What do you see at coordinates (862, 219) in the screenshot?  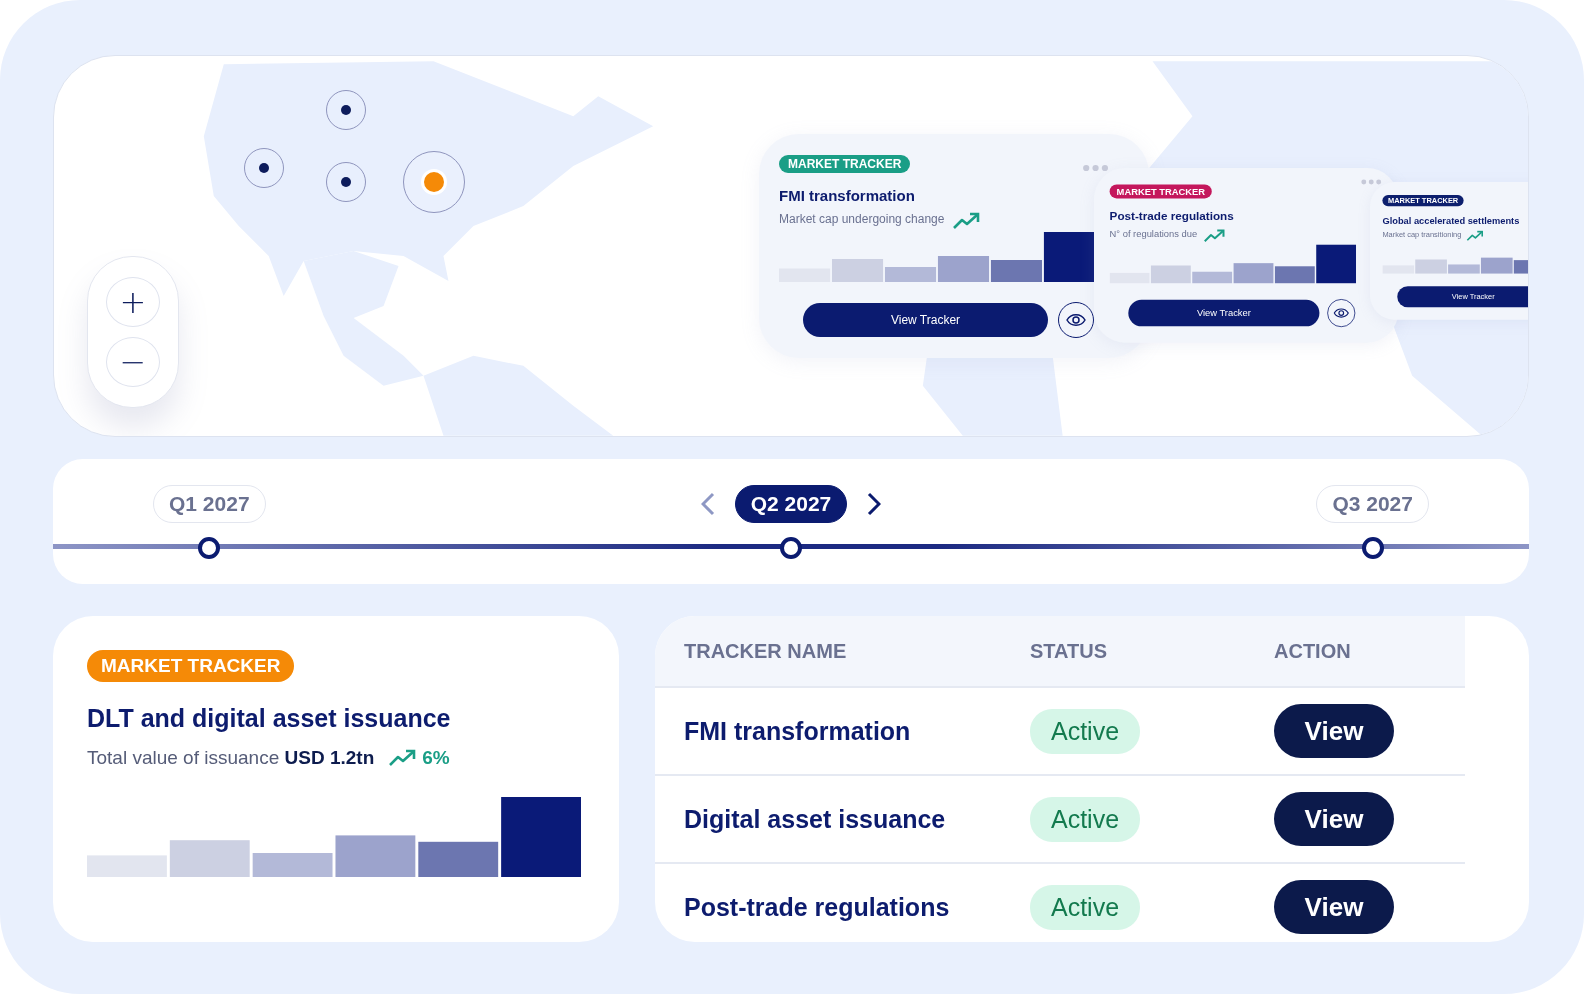 I see `tracker-subtitle: Market cap undergoing change` at bounding box center [862, 219].